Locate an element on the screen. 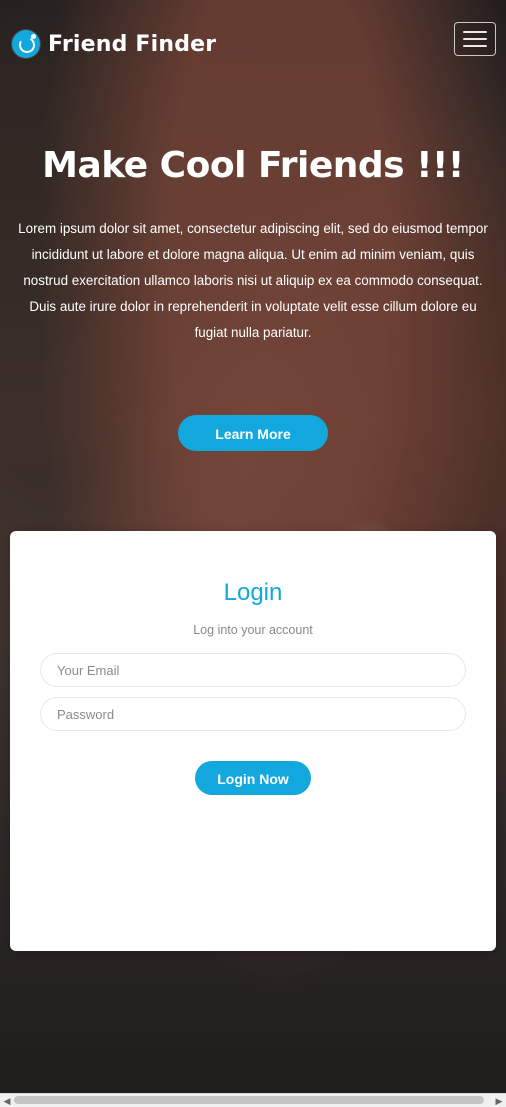 The width and height of the screenshot is (506, 1107). smiley-bubble-icon is located at coordinates (26, 44).